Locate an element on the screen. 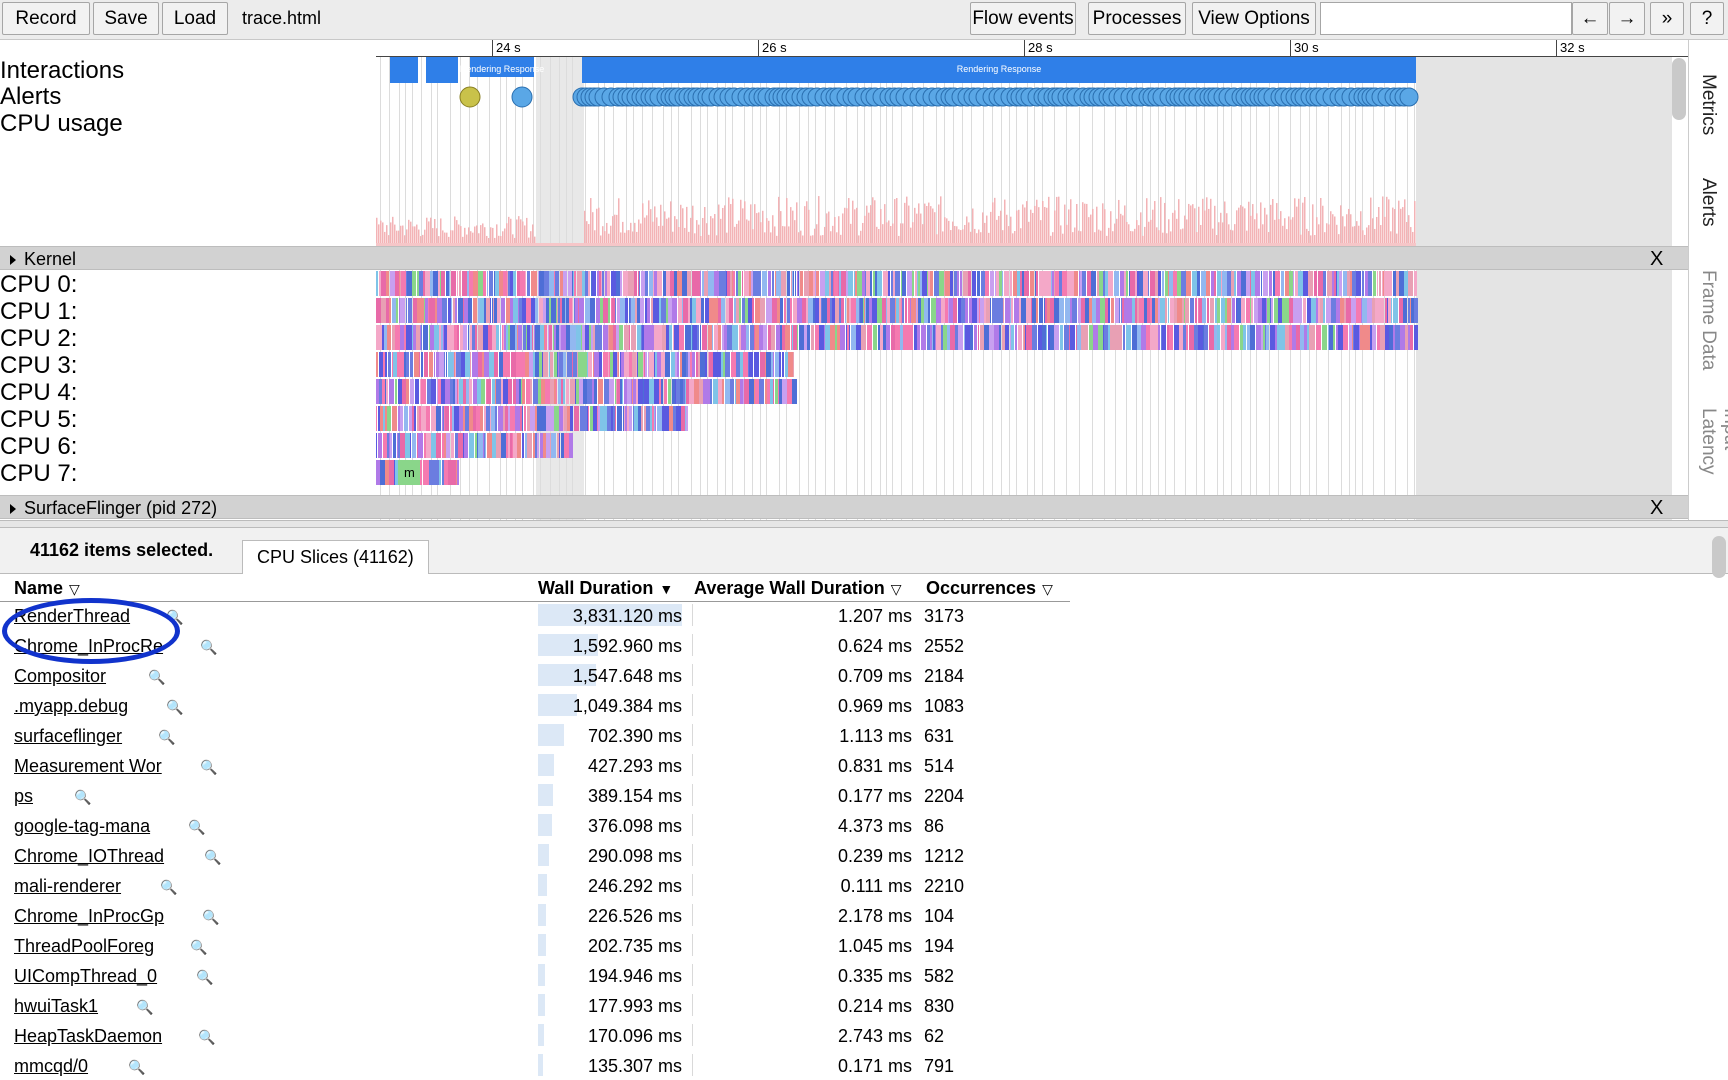  load-button: Load is located at coordinates (195, 18).